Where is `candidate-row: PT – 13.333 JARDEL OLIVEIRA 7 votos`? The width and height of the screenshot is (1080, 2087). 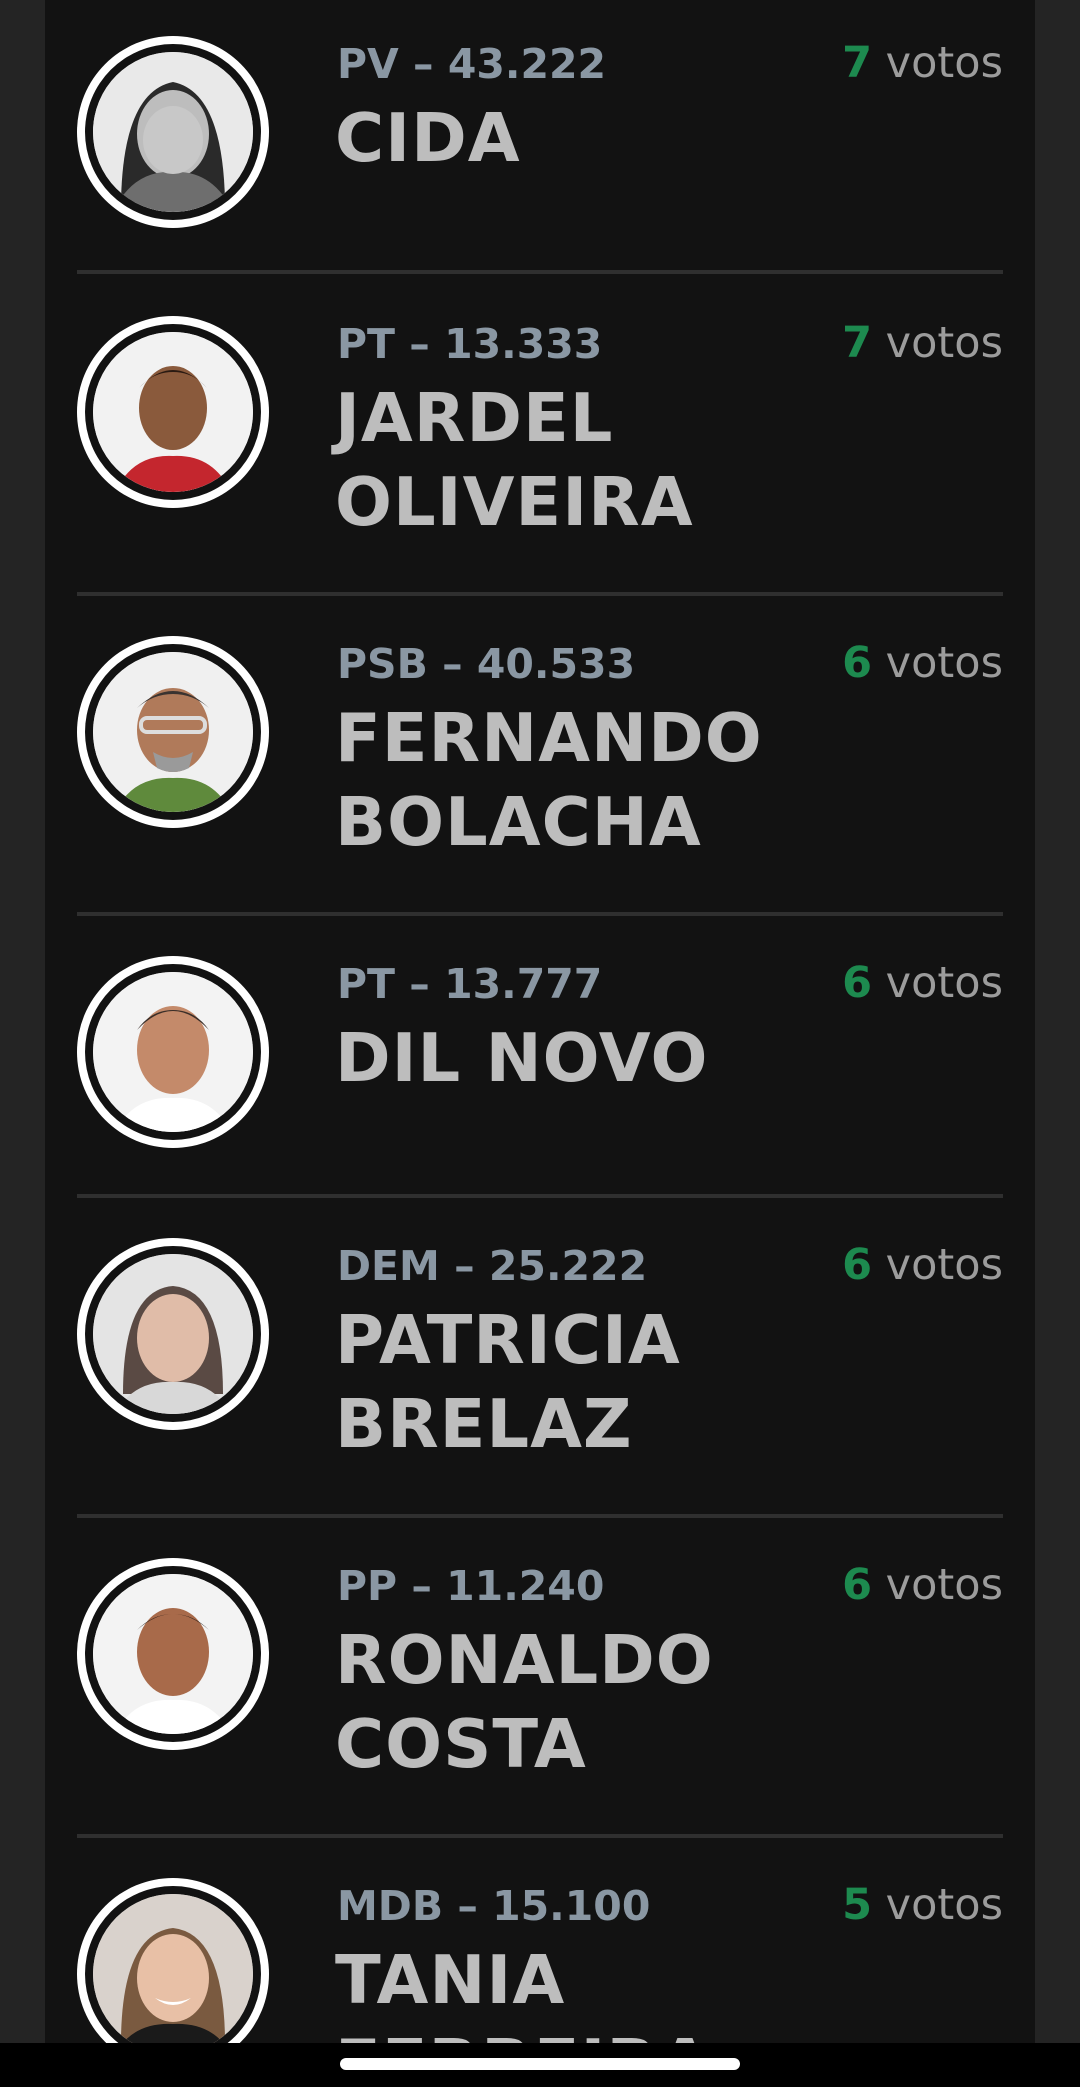
candidate-row: PT – 13.333 JARDEL OLIVEIRA 7 votos is located at coordinates (540, 437).